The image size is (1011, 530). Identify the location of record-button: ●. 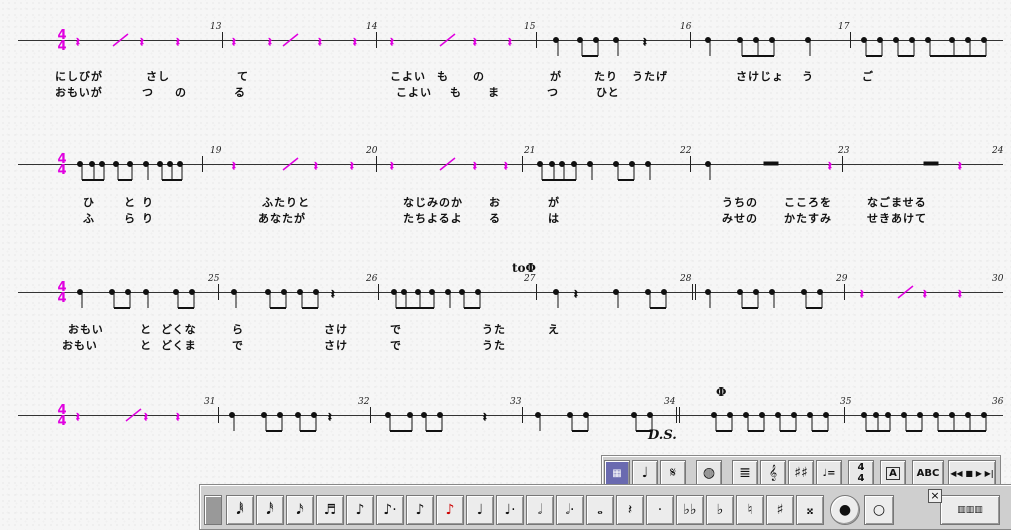
(845, 510).